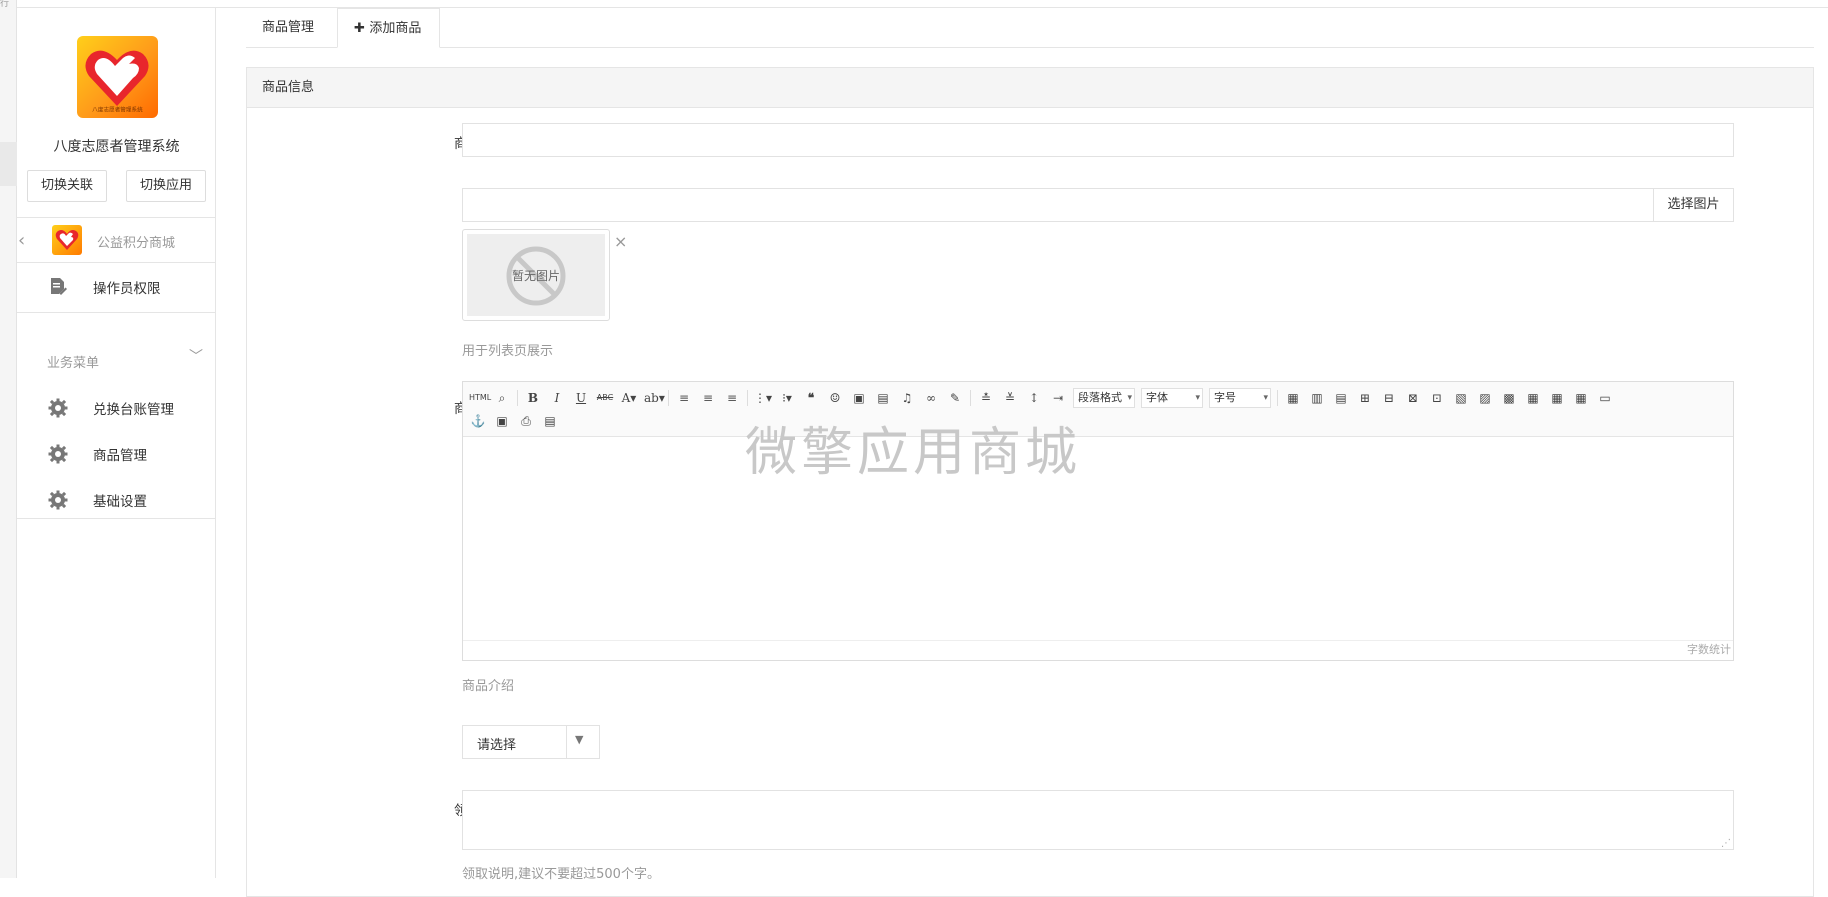 The image size is (1828, 897). What do you see at coordinates (1034, 398) in the screenshot?
I see `line-height-icon: ↕` at bounding box center [1034, 398].